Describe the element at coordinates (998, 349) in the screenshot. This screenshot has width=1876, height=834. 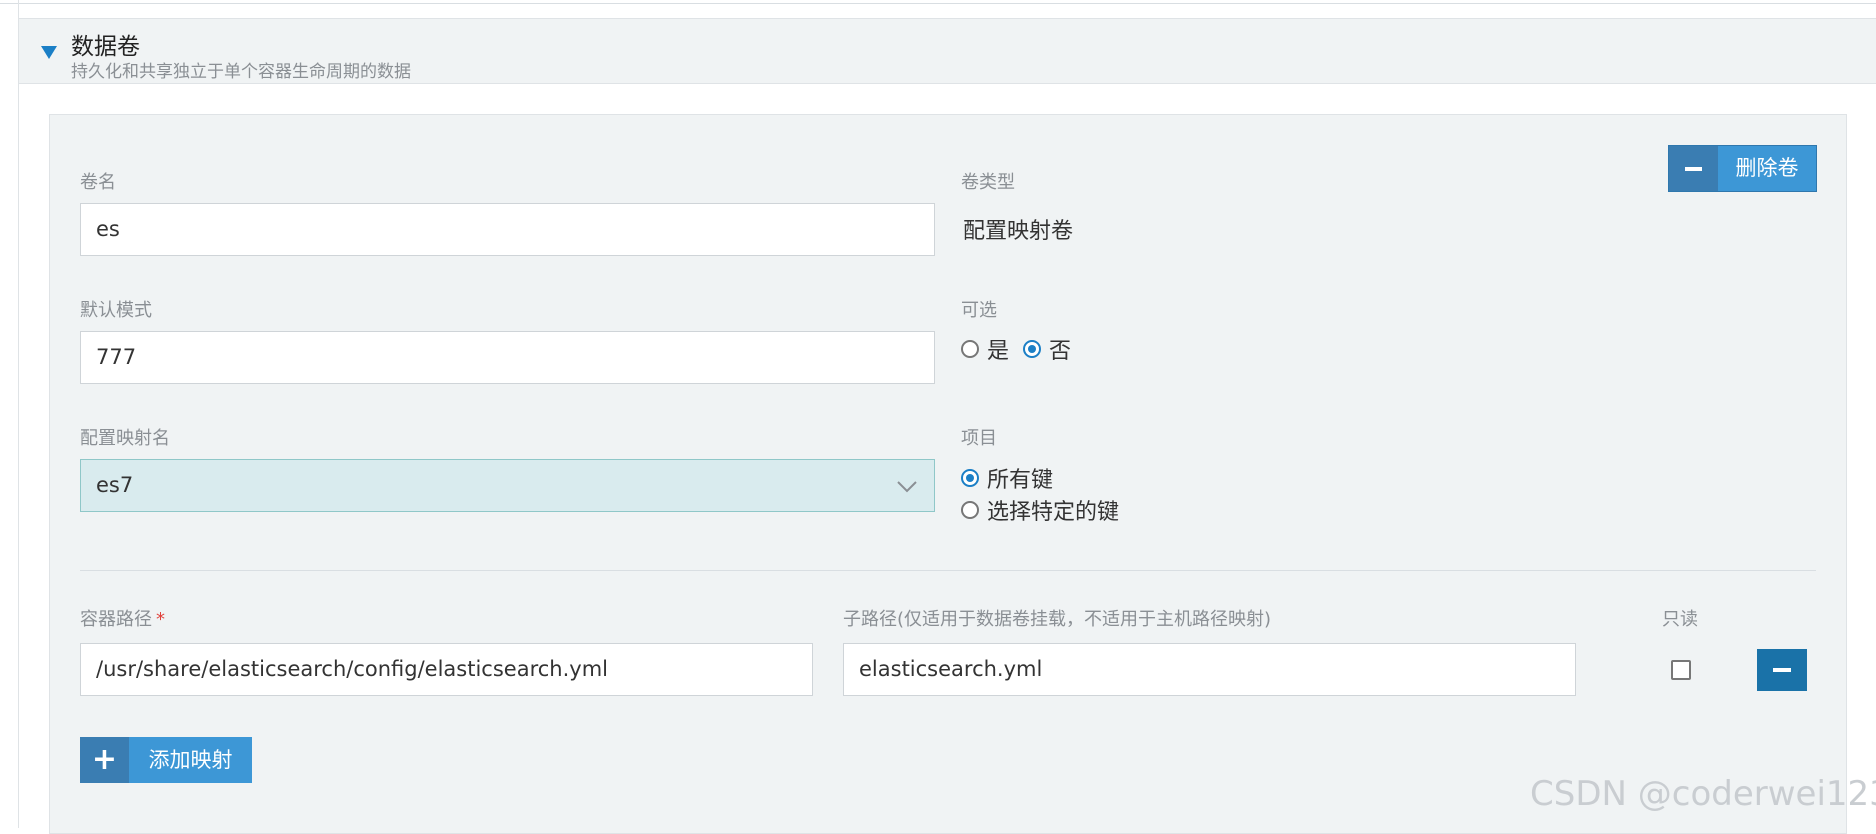
I see `optional-yes-label: 是` at that location.